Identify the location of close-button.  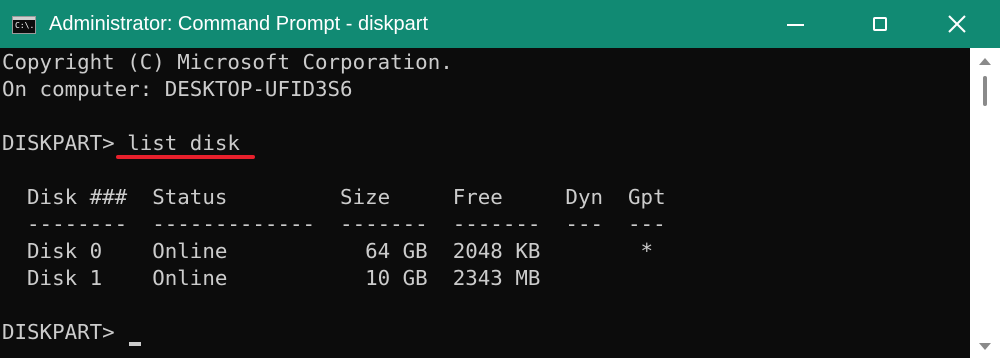
(959, 24).